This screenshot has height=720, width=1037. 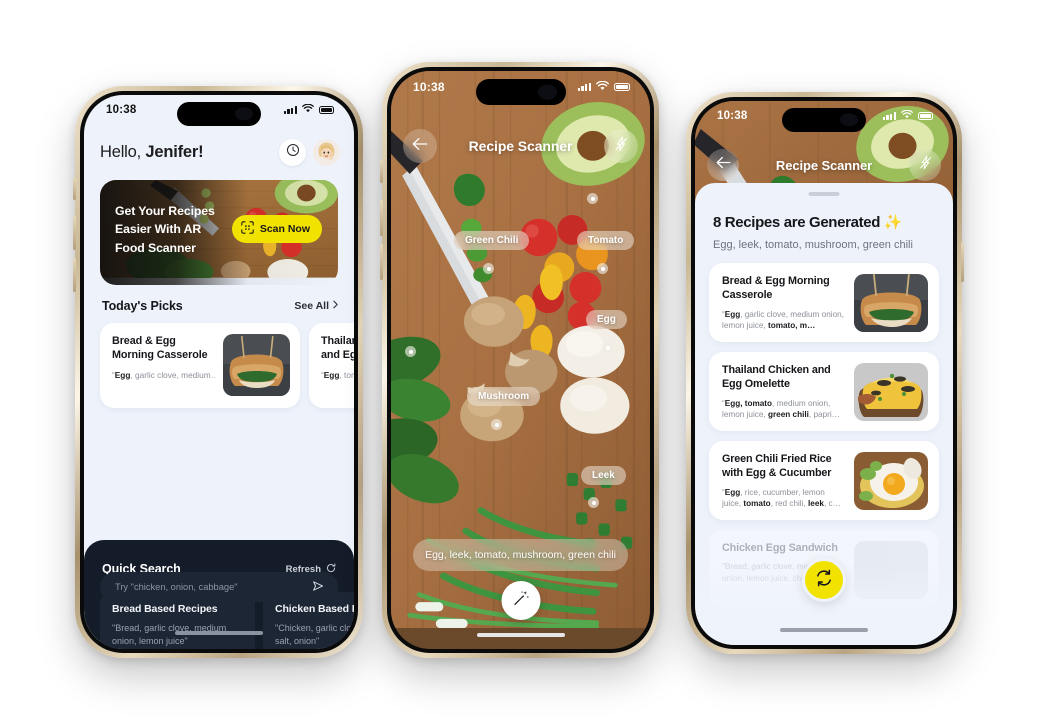 What do you see at coordinates (155, 247) in the screenshot?
I see `banner-line-3: Food Scanner` at bounding box center [155, 247].